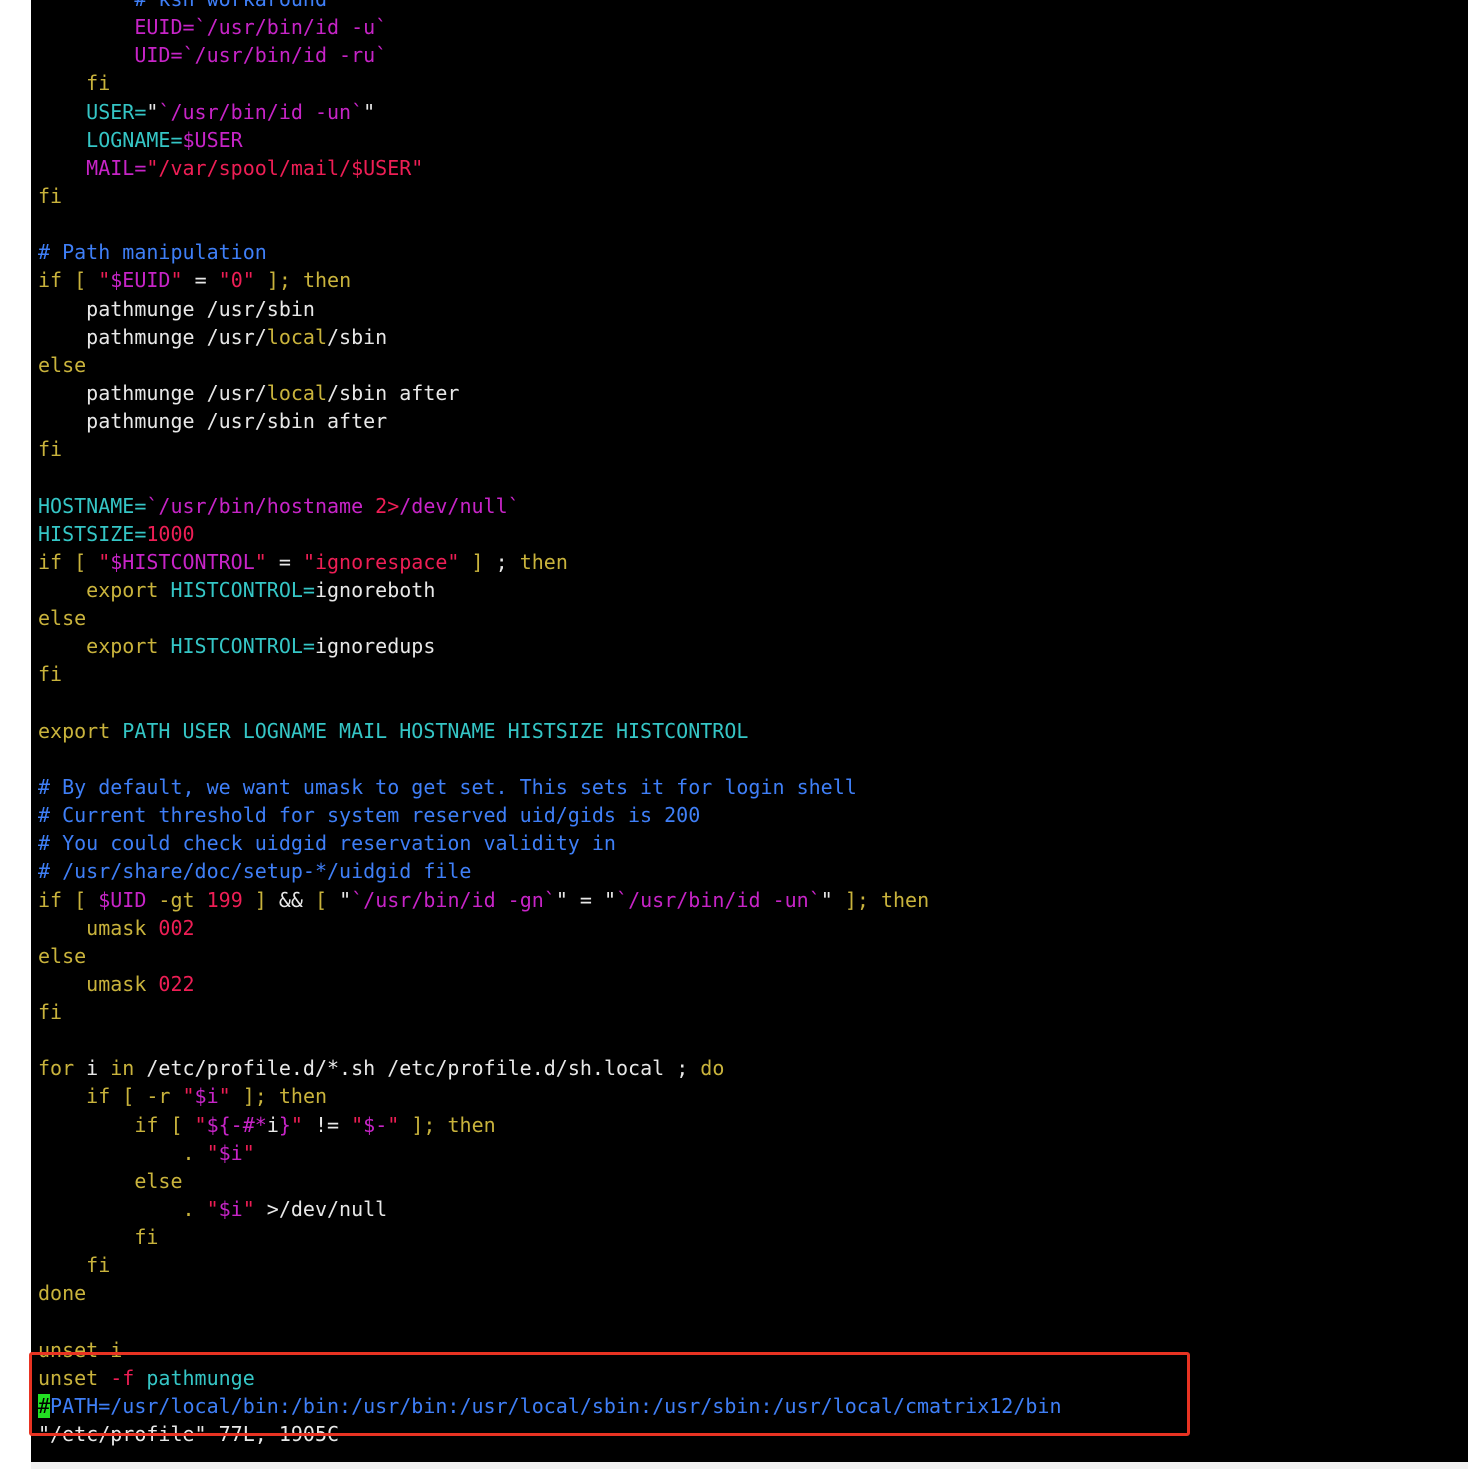 The width and height of the screenshot is (1468, 1469). Describe the element at coordinates (152, 392) in the screenshot. I see `code-token: pathmunge /usr/` at that location.